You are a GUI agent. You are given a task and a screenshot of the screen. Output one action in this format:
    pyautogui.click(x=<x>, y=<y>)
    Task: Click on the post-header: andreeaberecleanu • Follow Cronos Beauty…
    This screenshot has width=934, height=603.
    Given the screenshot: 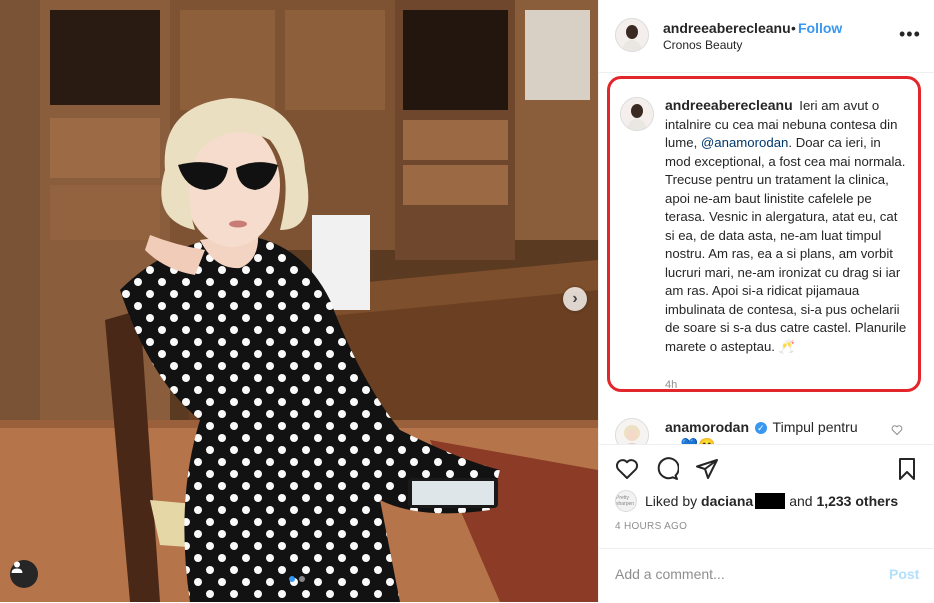 What is the action you would take?
    pyautogui.click(x=766, y=36)
    